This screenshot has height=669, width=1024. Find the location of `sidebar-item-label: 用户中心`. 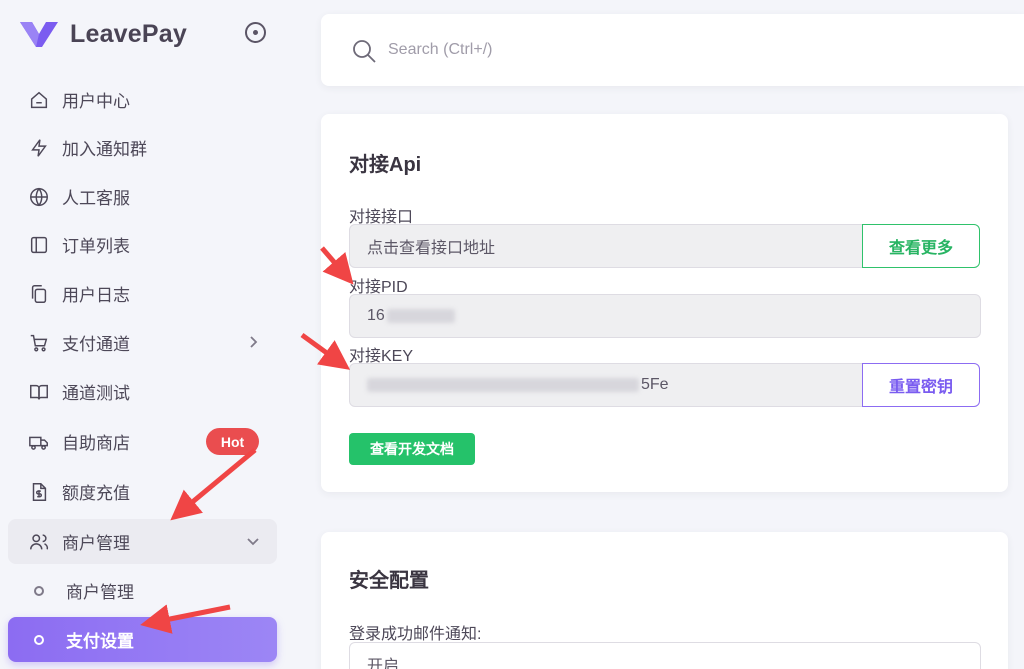

sidebar-item-label: 用户中心 is located at coordinates (96, 101).